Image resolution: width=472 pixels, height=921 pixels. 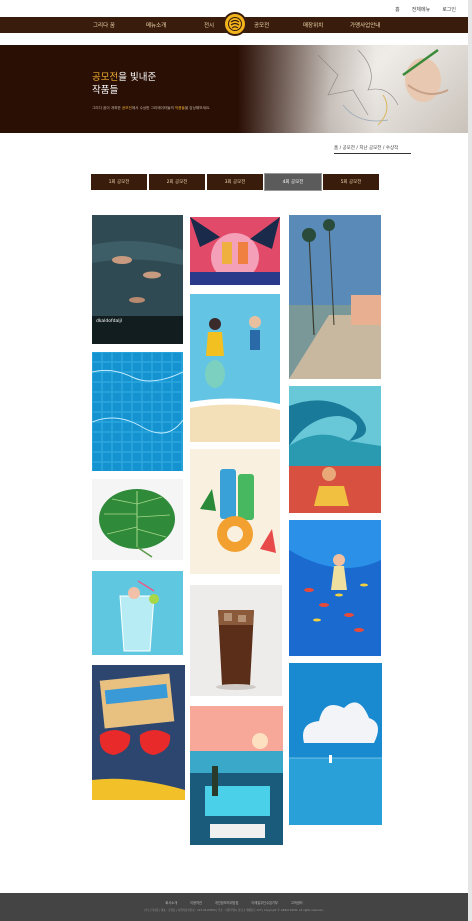 I want to click on artwork-drink-glass-image, so click(x=137, y=613).